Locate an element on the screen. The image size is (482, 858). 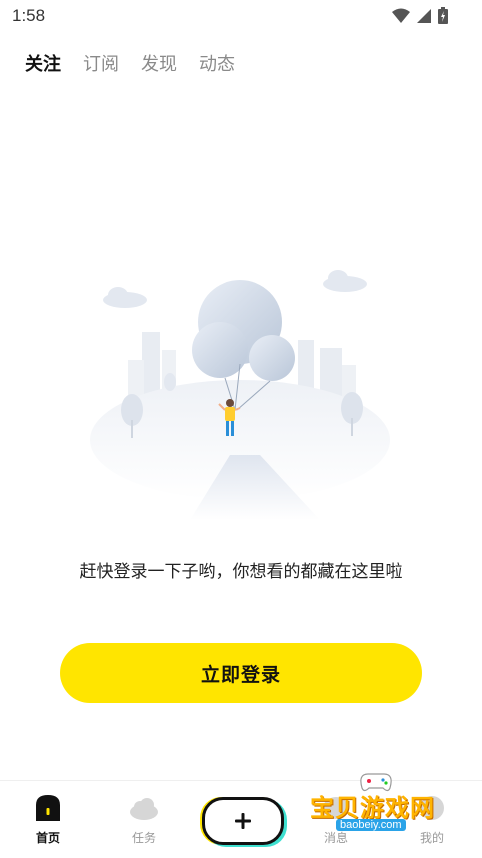
nav-item-home: 首页 is located at coordinates (48, 819).